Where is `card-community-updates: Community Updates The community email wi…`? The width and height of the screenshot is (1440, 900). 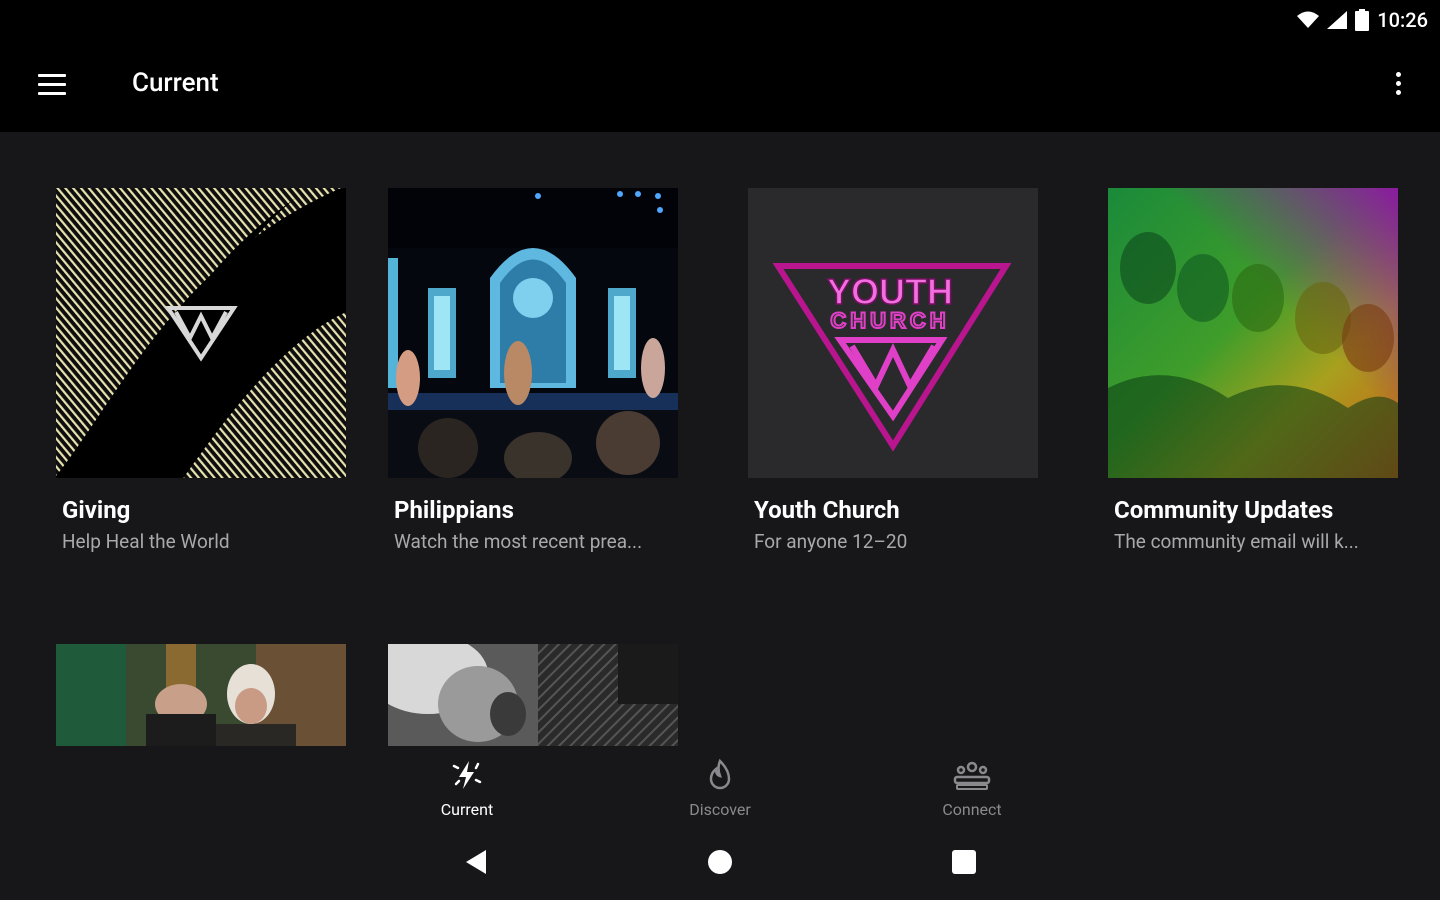 card-community-updates: Community Updates The community email wi… is located at coordinates (1253, 370).